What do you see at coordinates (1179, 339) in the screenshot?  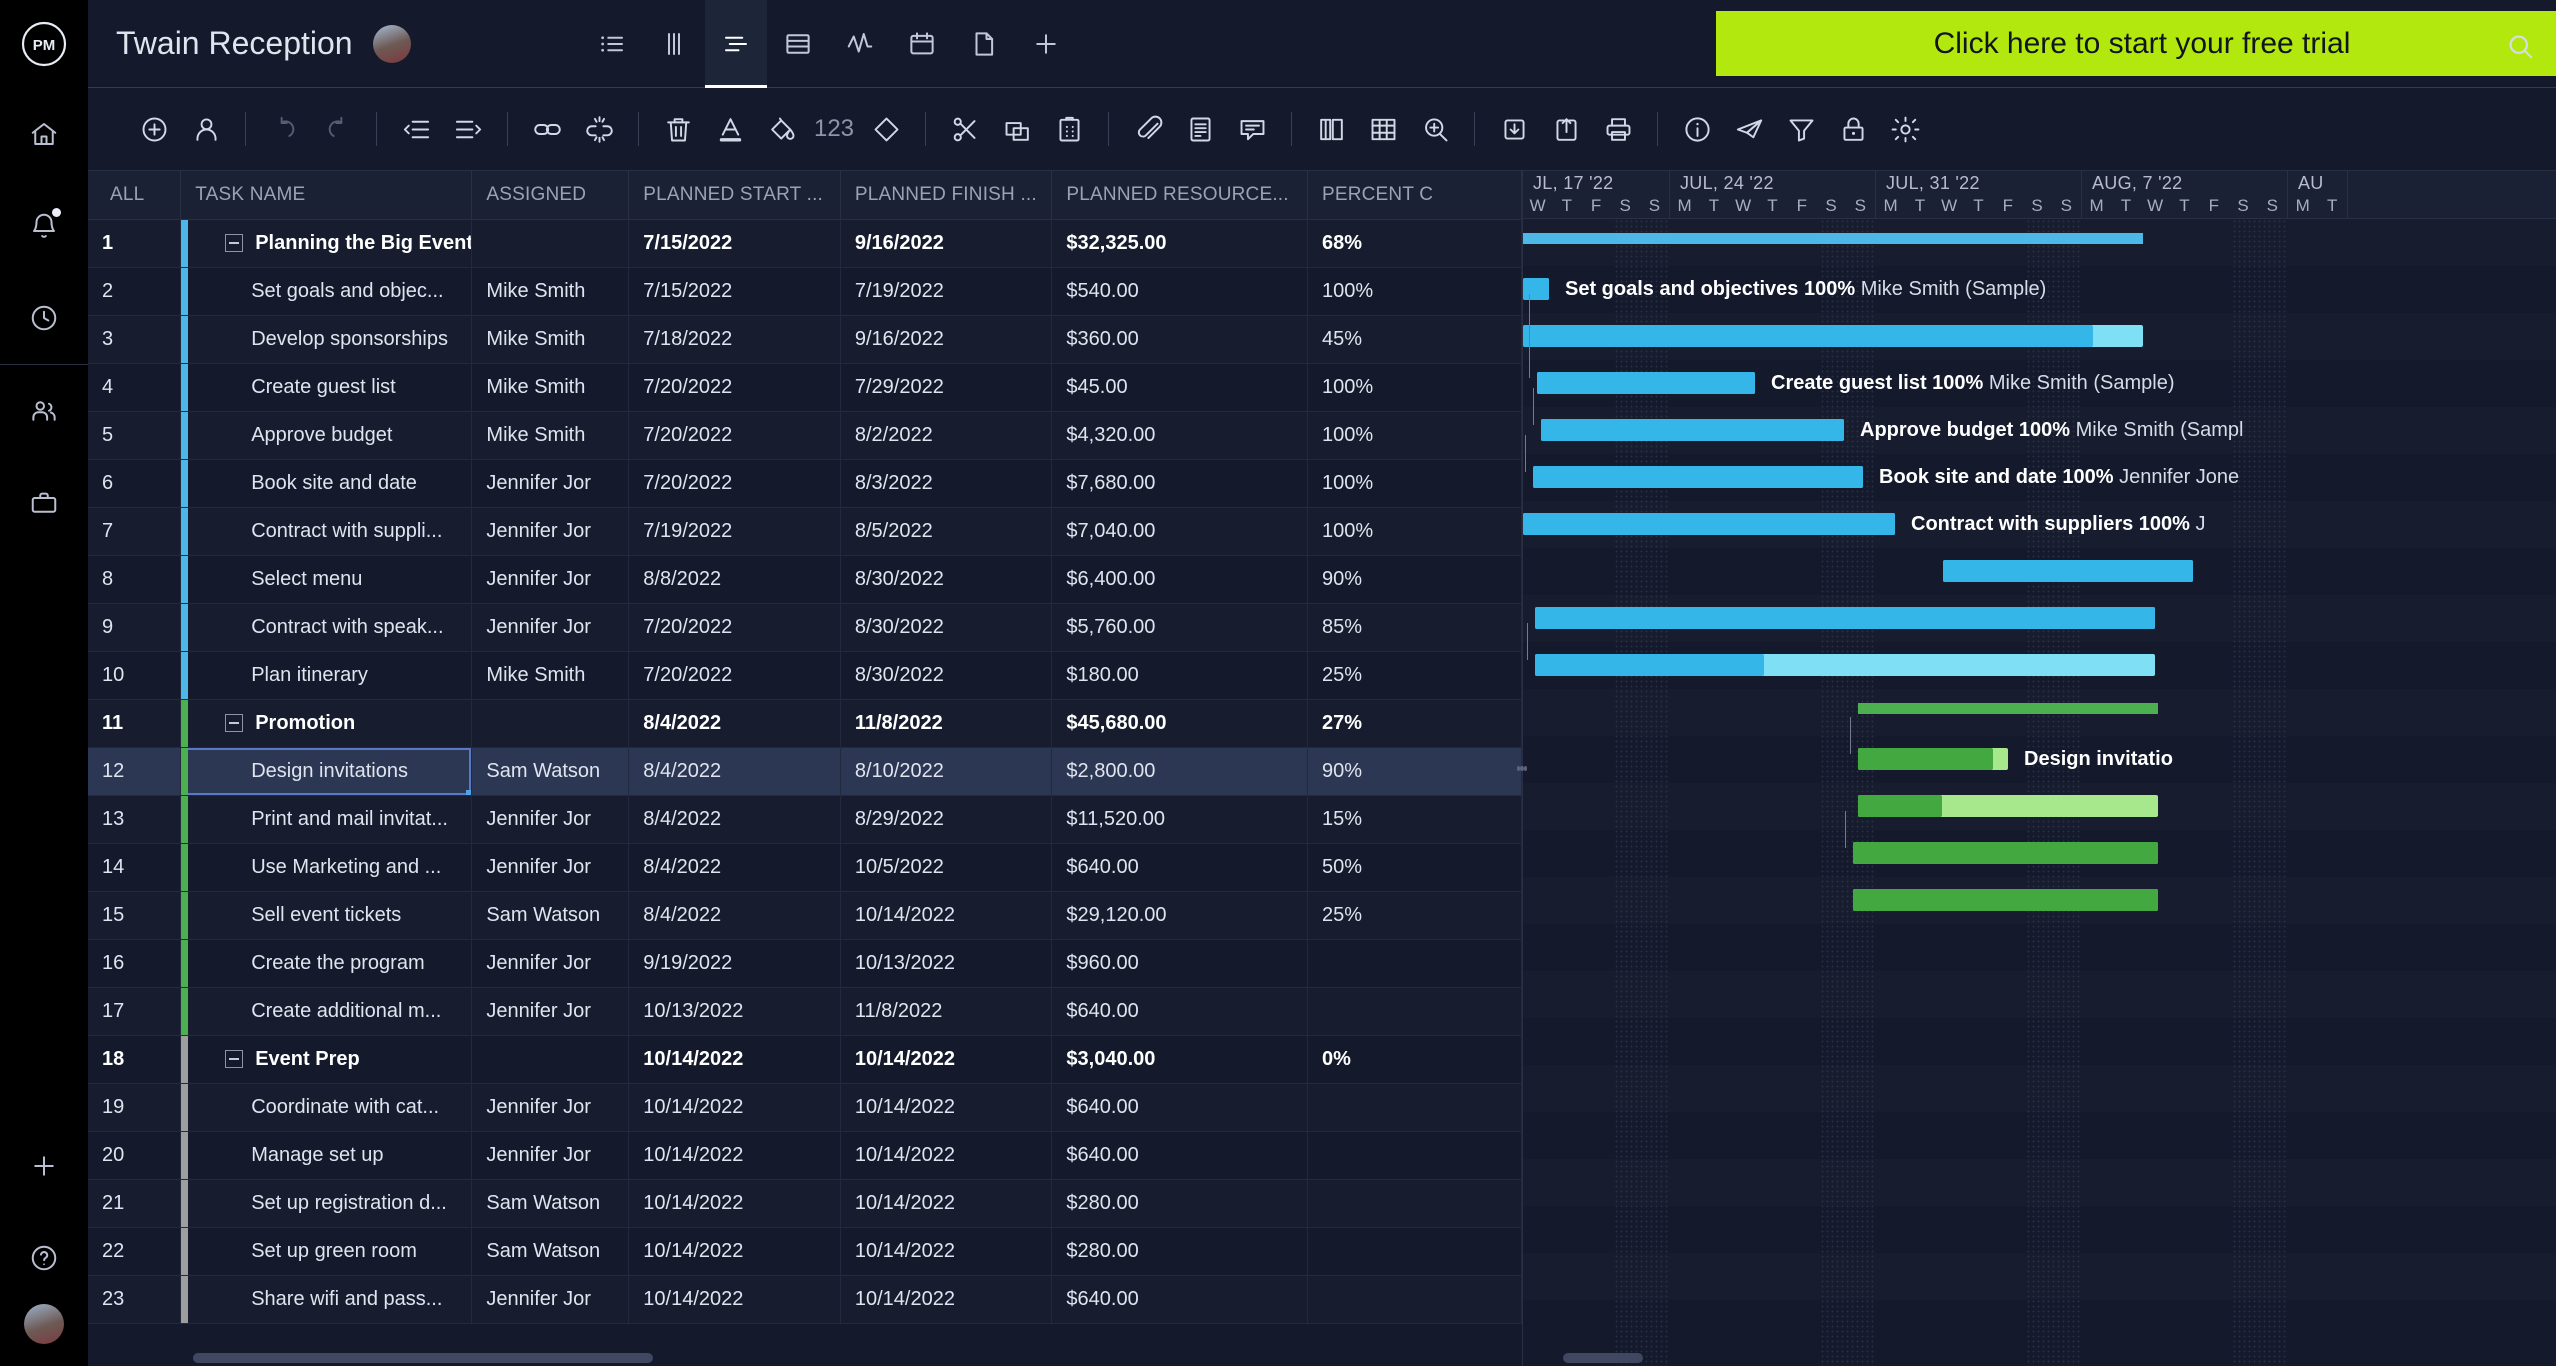 I see `planned-resource-cell: $360.00` at bounding box center [1179, 339].